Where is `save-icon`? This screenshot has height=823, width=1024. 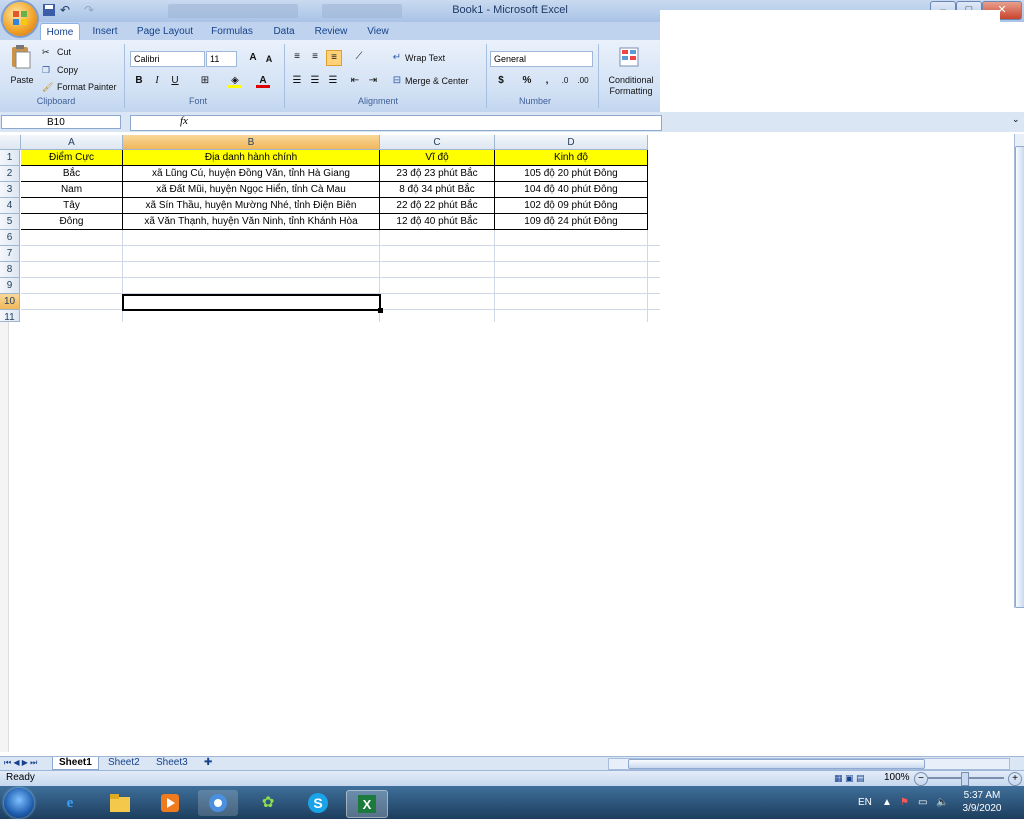
save-icon is located at coordinates (49, 11).